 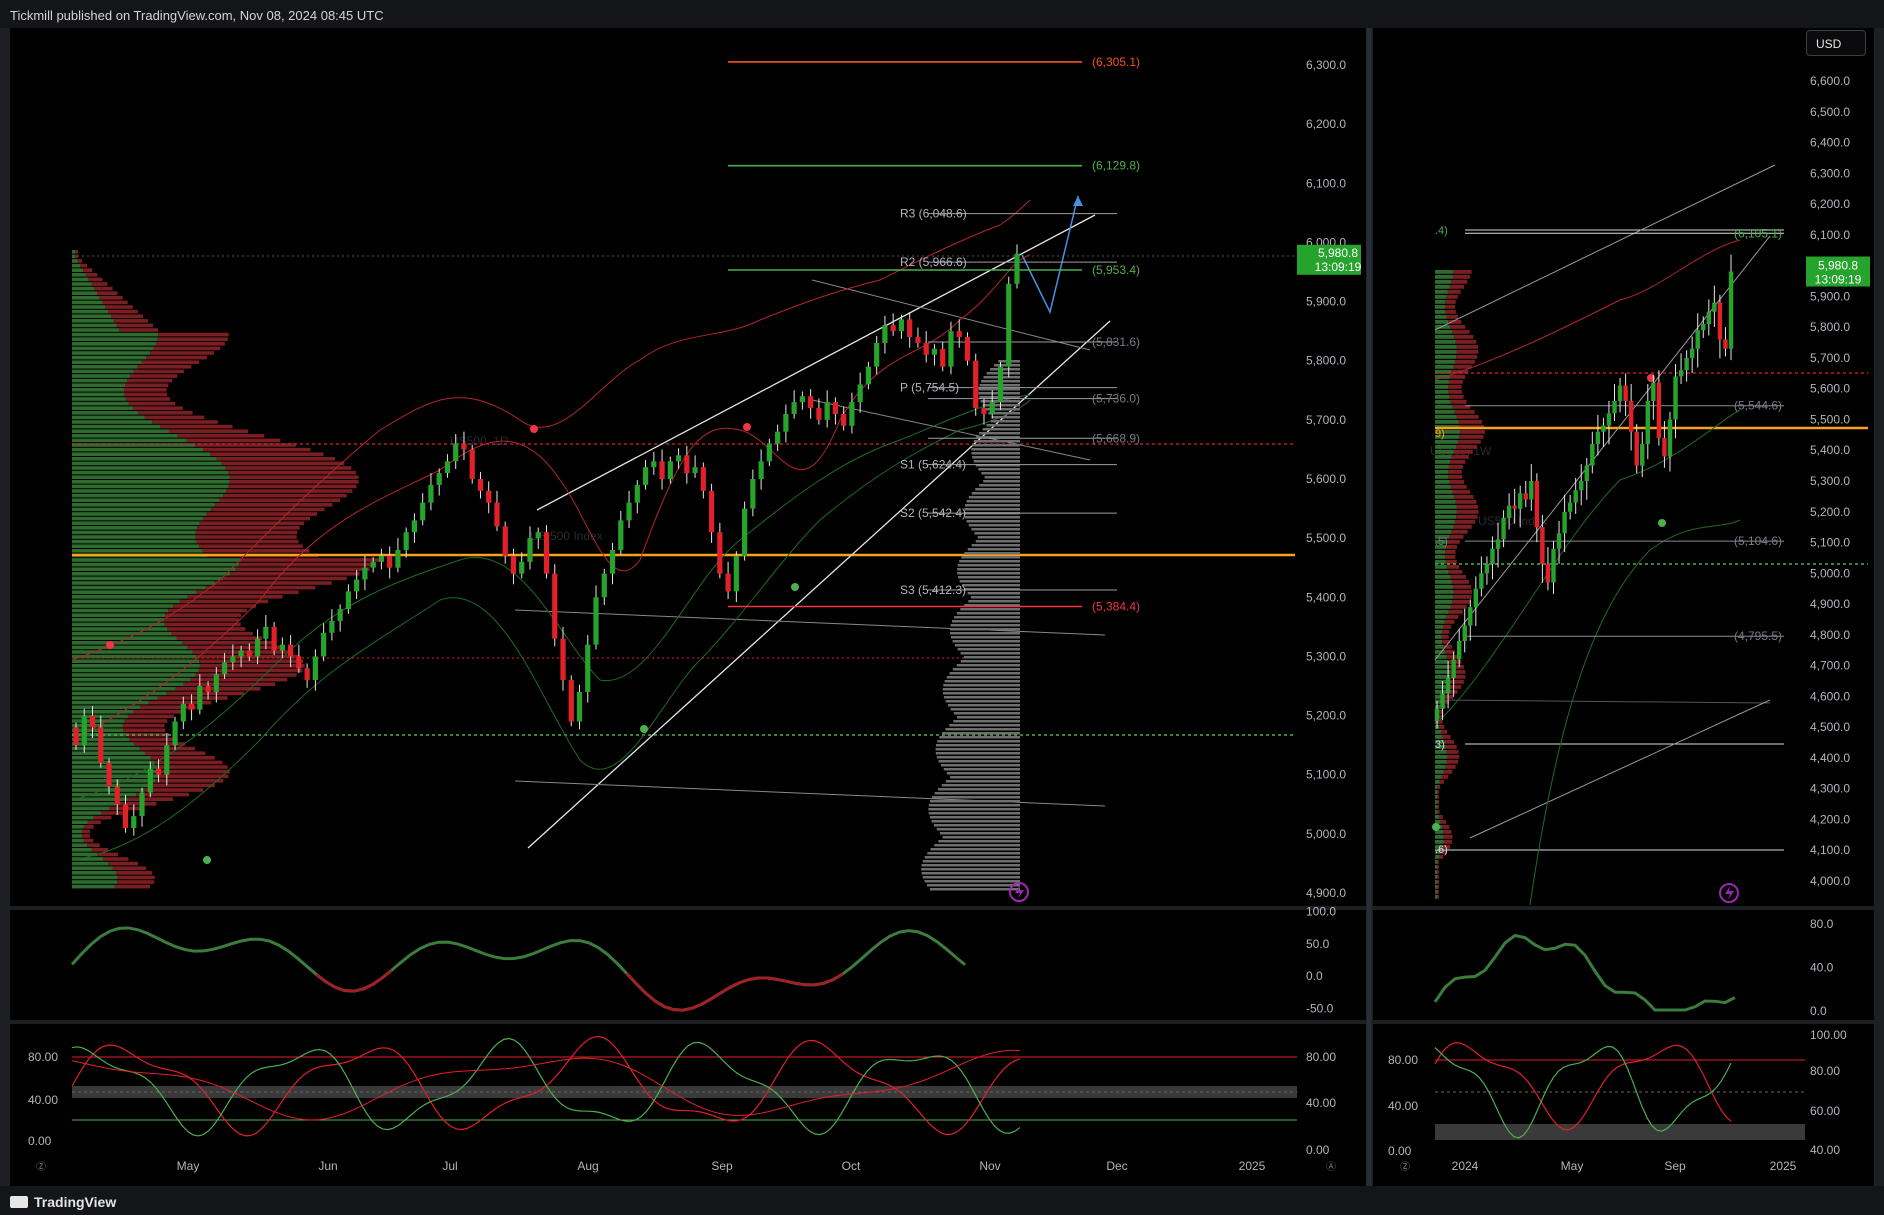 What do you see at coordinates (1830, 604) in the screenshot?
I see `y-tick-label: 4,900.0` at bounding box center [1830, 604].